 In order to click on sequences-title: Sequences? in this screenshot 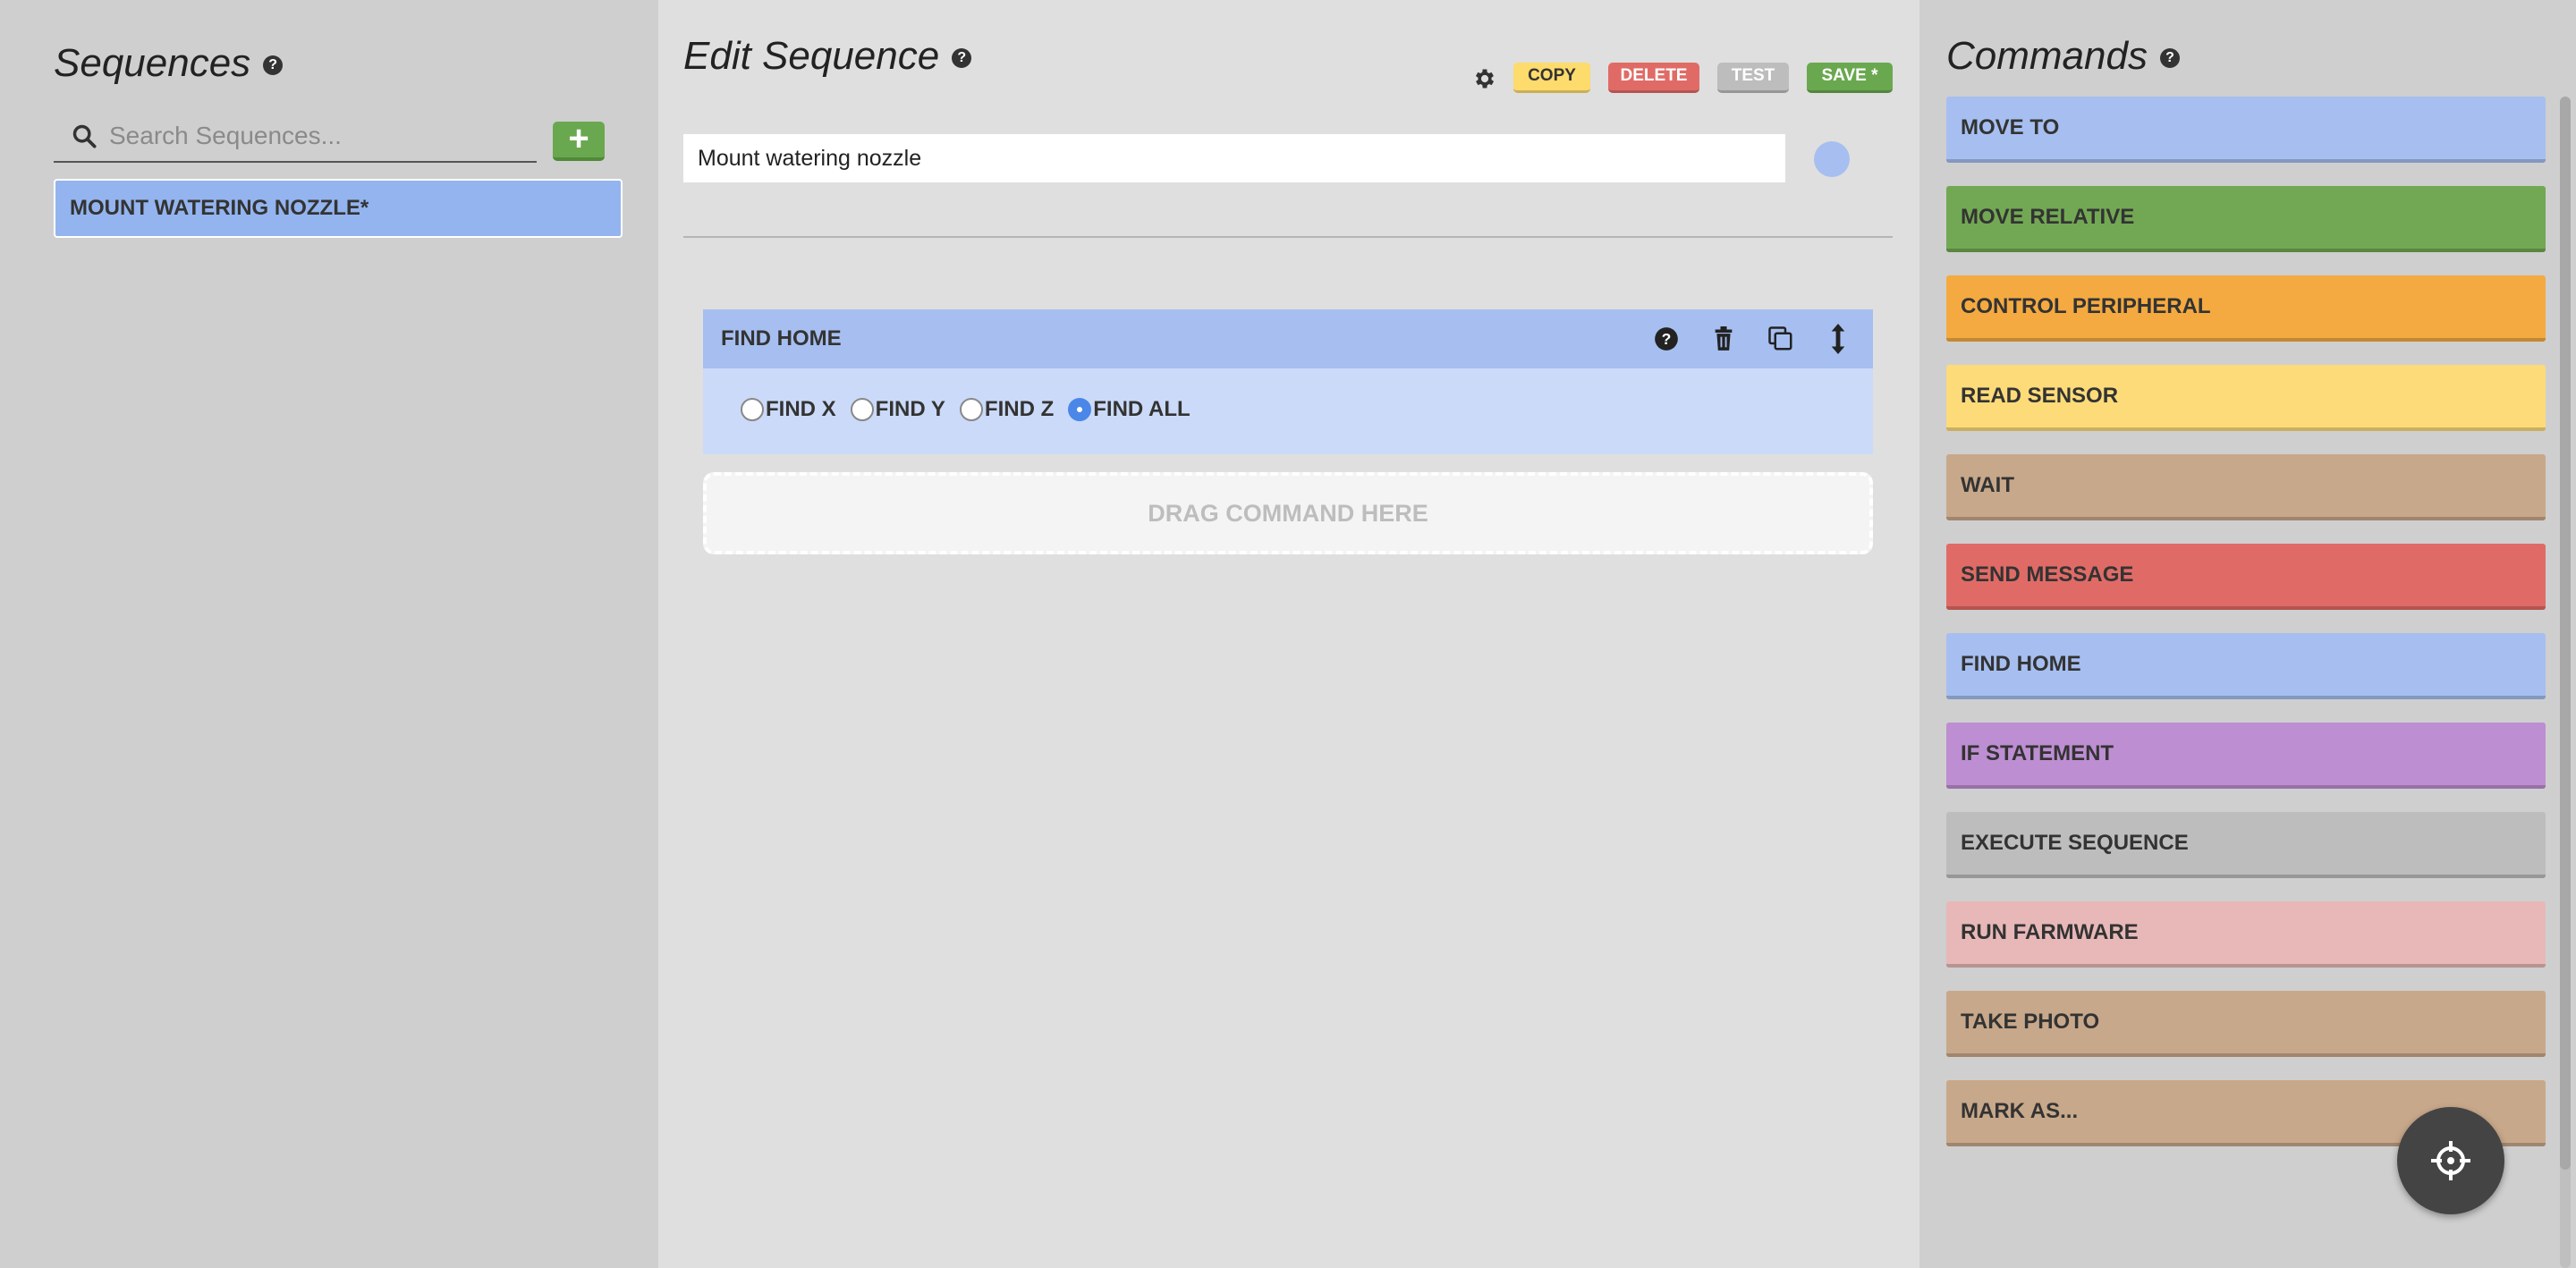, I will do `click(169, 63)`.